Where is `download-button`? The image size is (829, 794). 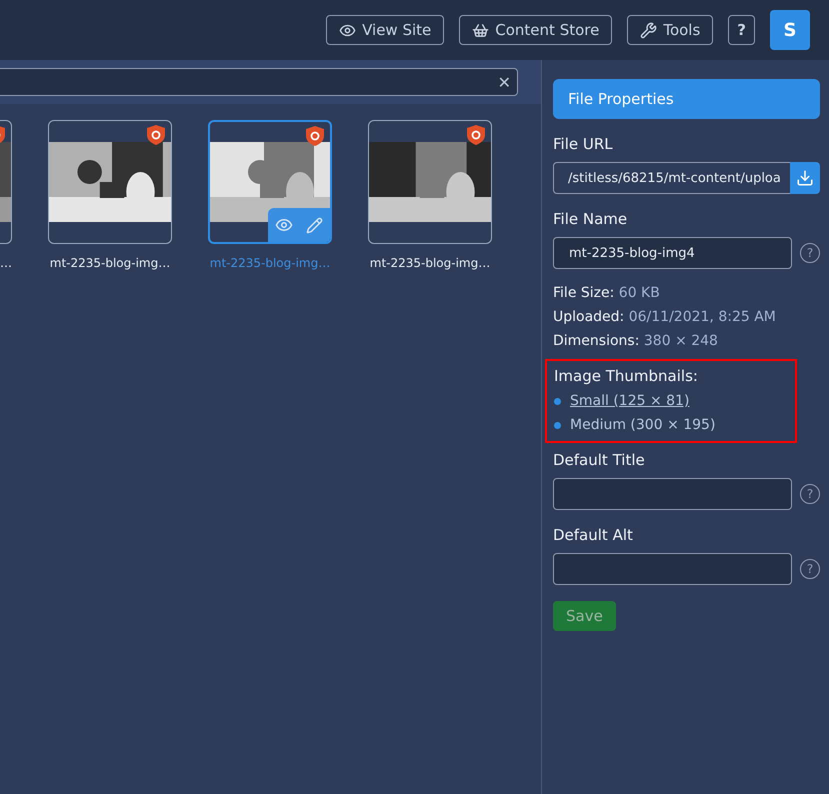 download-button is located at coordinates (805, 178).